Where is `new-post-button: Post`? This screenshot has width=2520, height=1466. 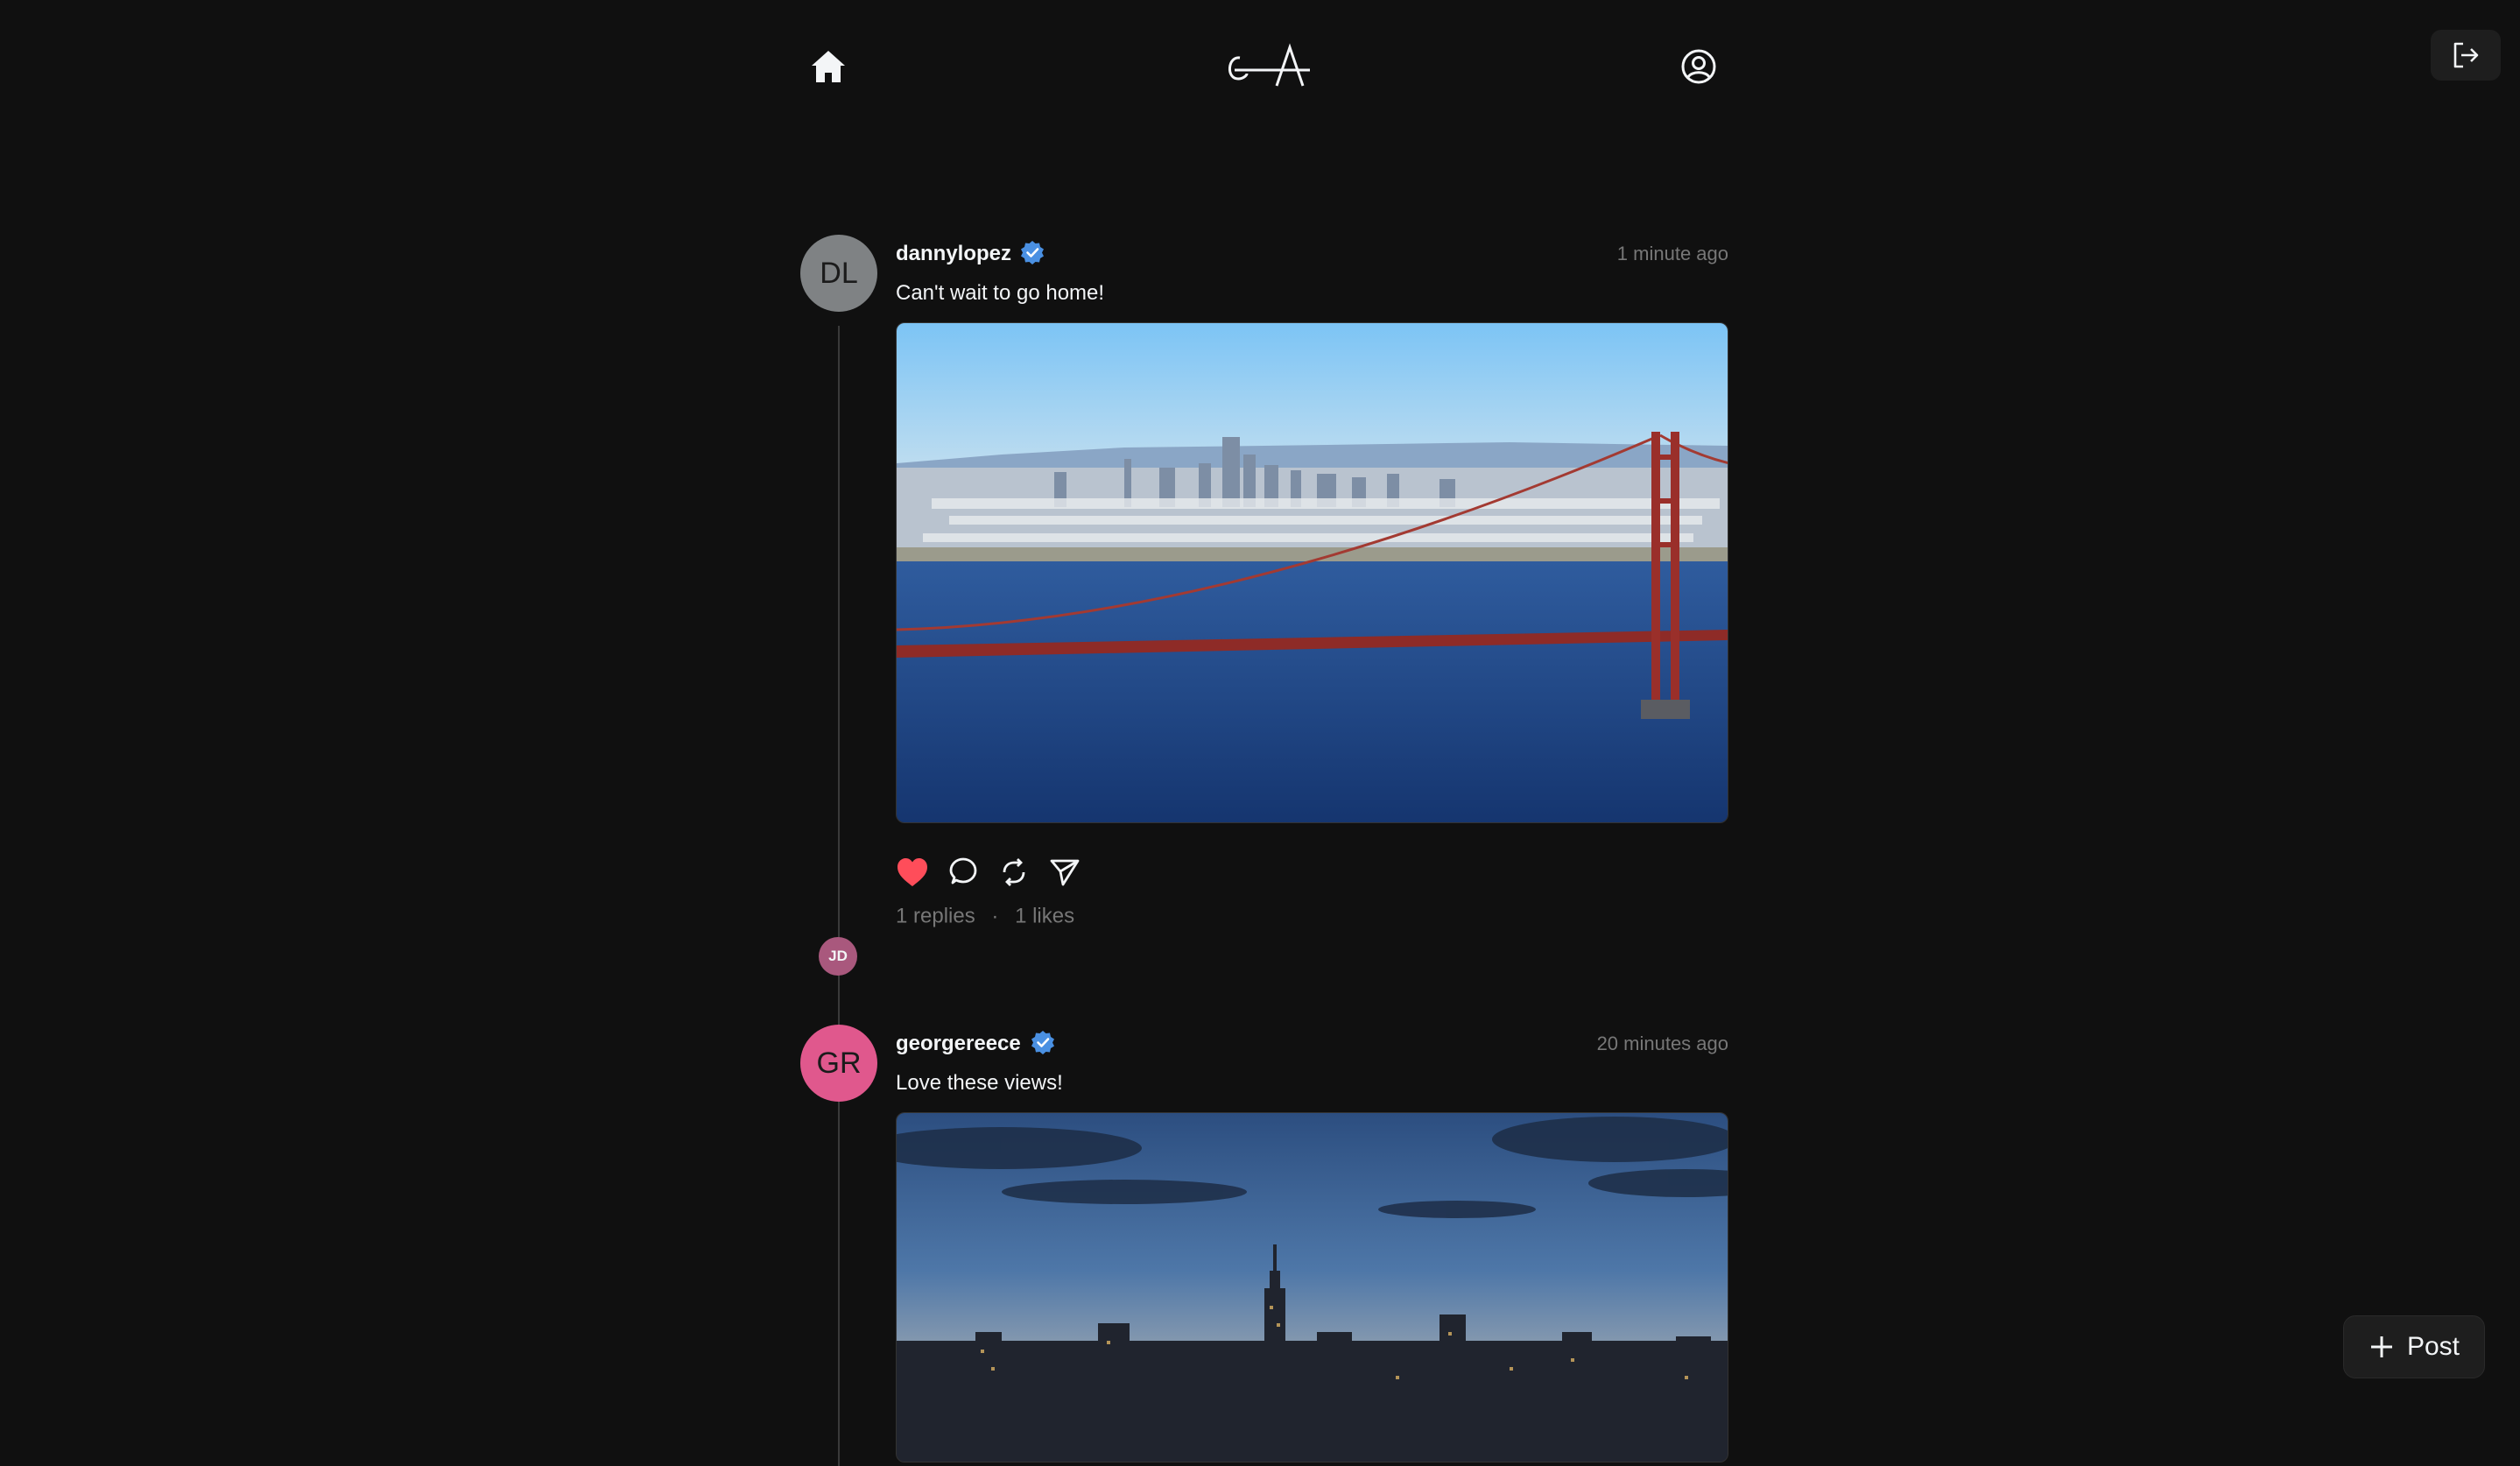
new-post-button: Post is located at coordinates (2414, 1346).